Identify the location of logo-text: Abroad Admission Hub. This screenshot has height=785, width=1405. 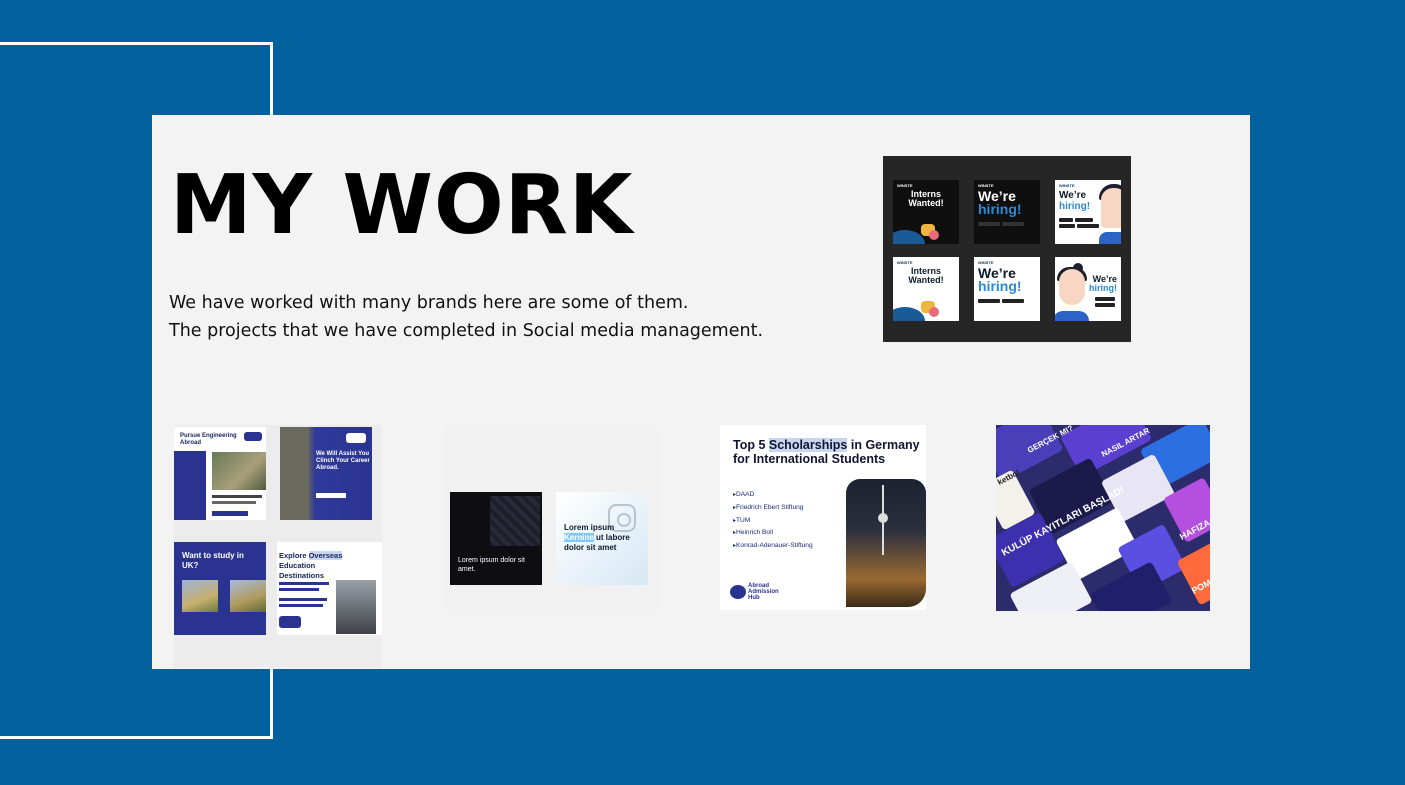
(763, 592).